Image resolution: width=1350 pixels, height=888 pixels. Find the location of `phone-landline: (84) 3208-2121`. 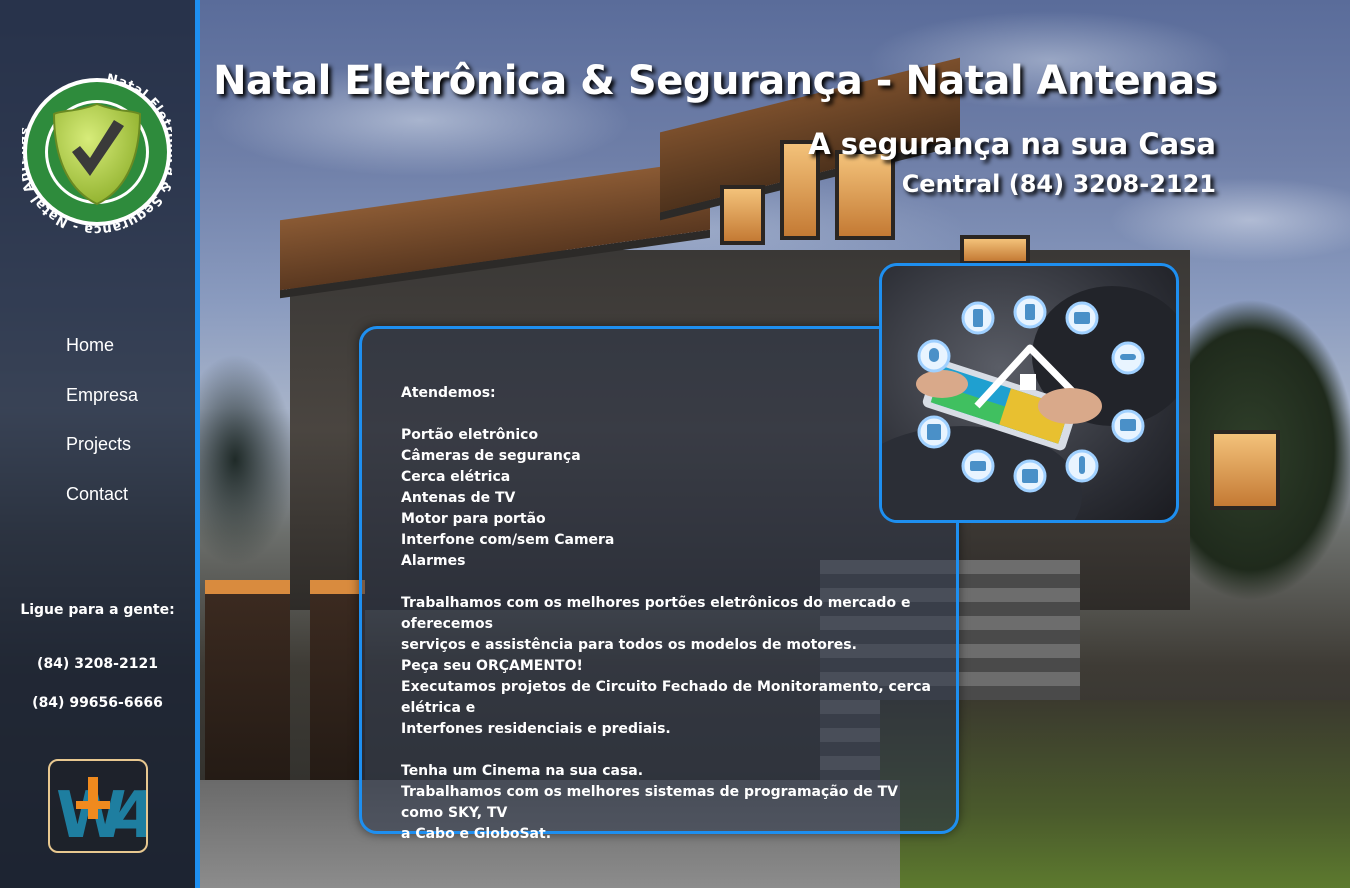

phone-landline: (84) 3208-2121 is located at coordinates (97, 664).